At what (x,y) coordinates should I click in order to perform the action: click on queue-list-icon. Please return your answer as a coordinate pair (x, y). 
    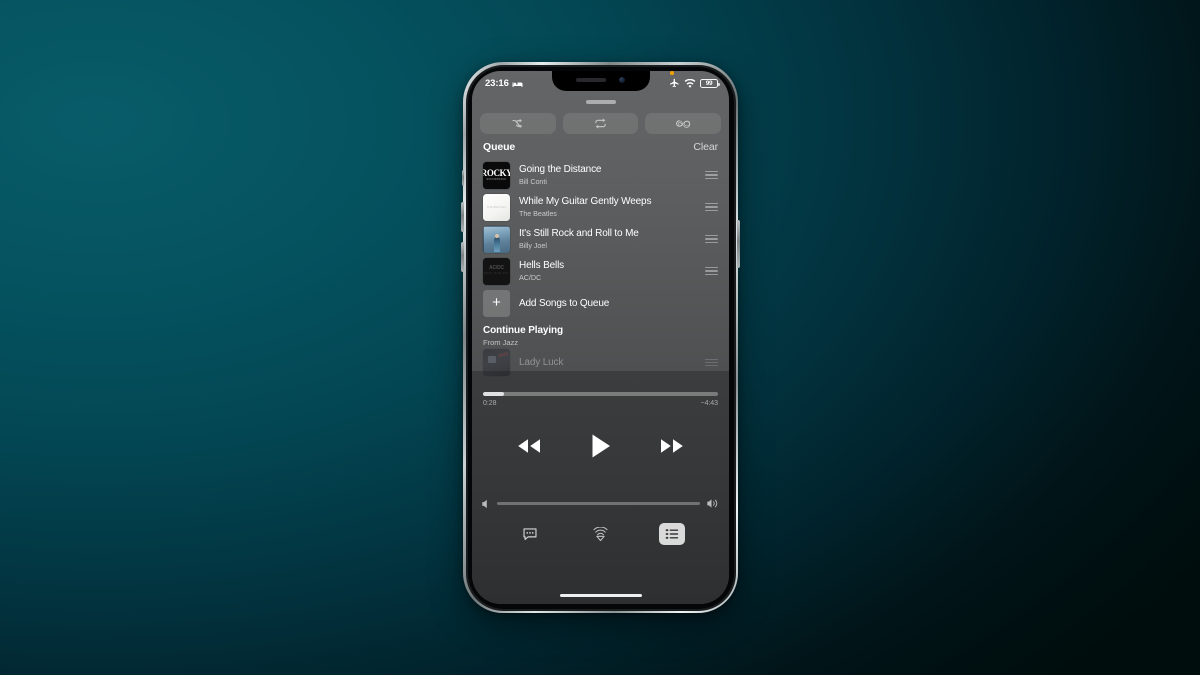
    Looking at the image, I should click on (671, 534).